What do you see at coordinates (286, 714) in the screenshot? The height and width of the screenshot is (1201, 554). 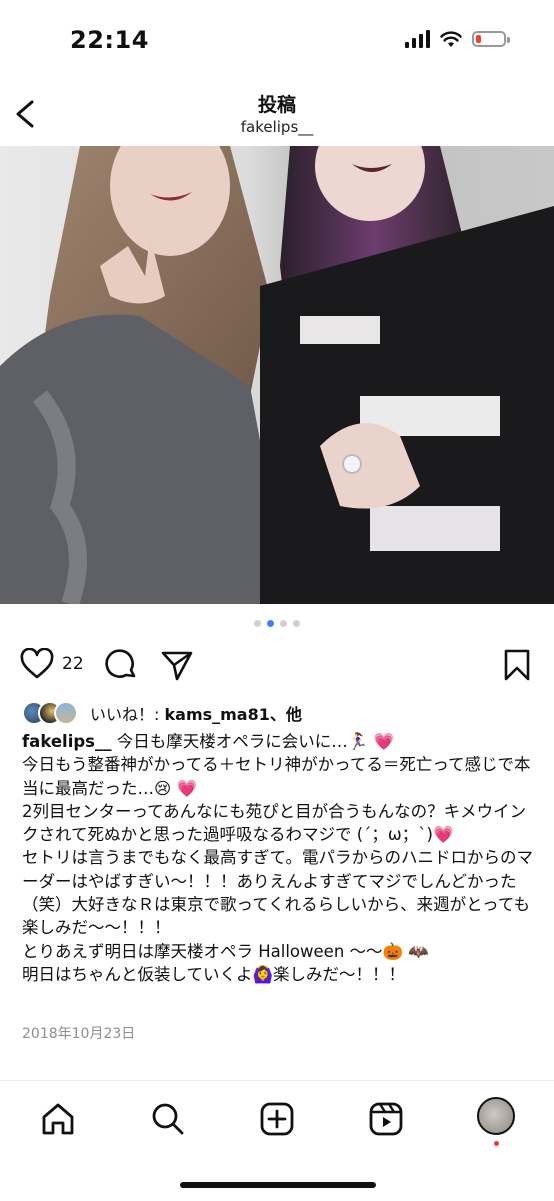 I see `liked-by-suffix: 、他` at bounding box center [286, 714].